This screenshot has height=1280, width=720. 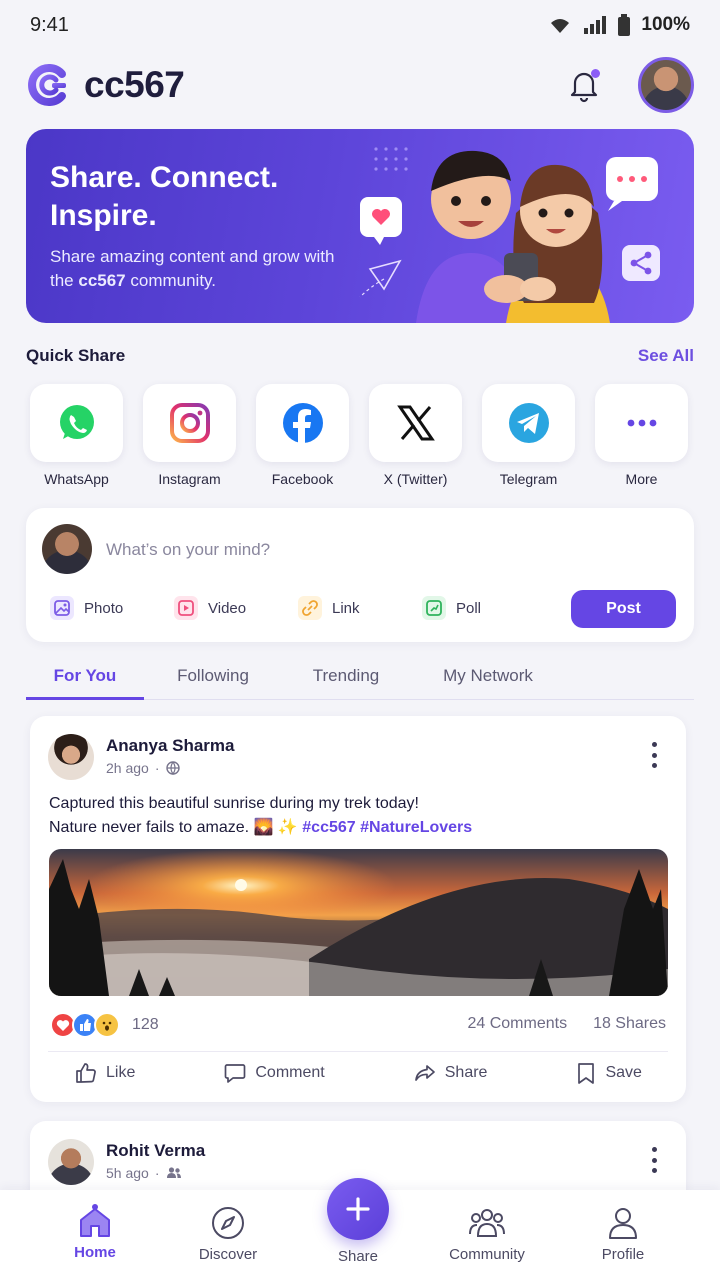 What do you see at coordinates (666, 356) in the screenshot?
I see `see-all-link: See All` at bounding box center [666, 356].